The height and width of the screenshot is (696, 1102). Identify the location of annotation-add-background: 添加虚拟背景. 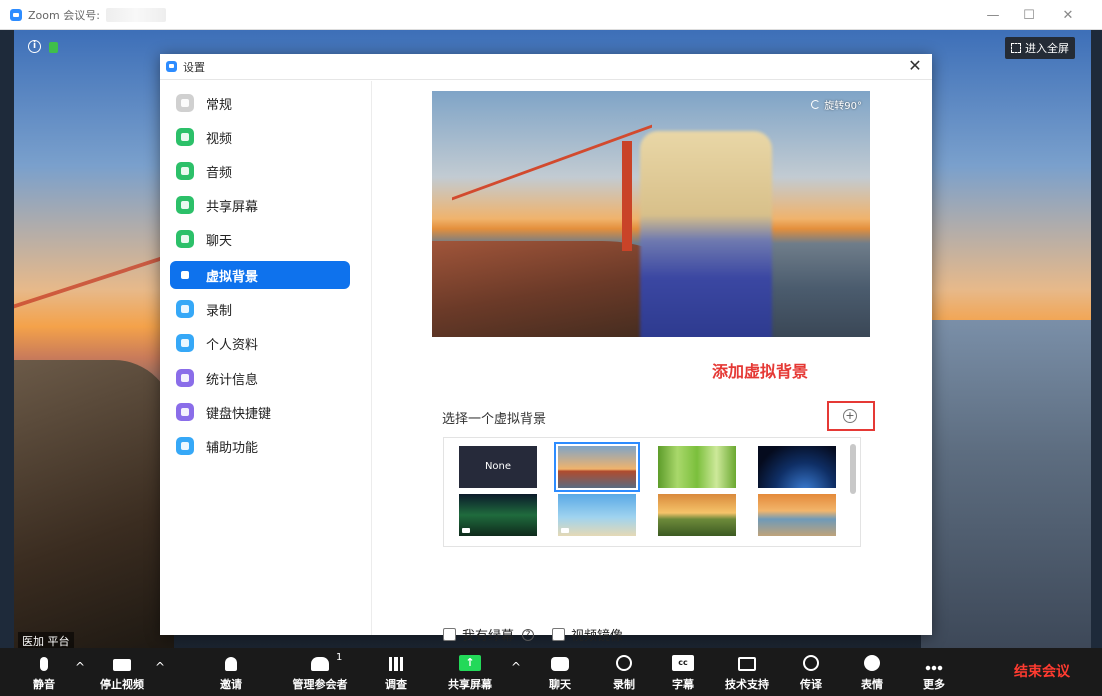
(760, 371).